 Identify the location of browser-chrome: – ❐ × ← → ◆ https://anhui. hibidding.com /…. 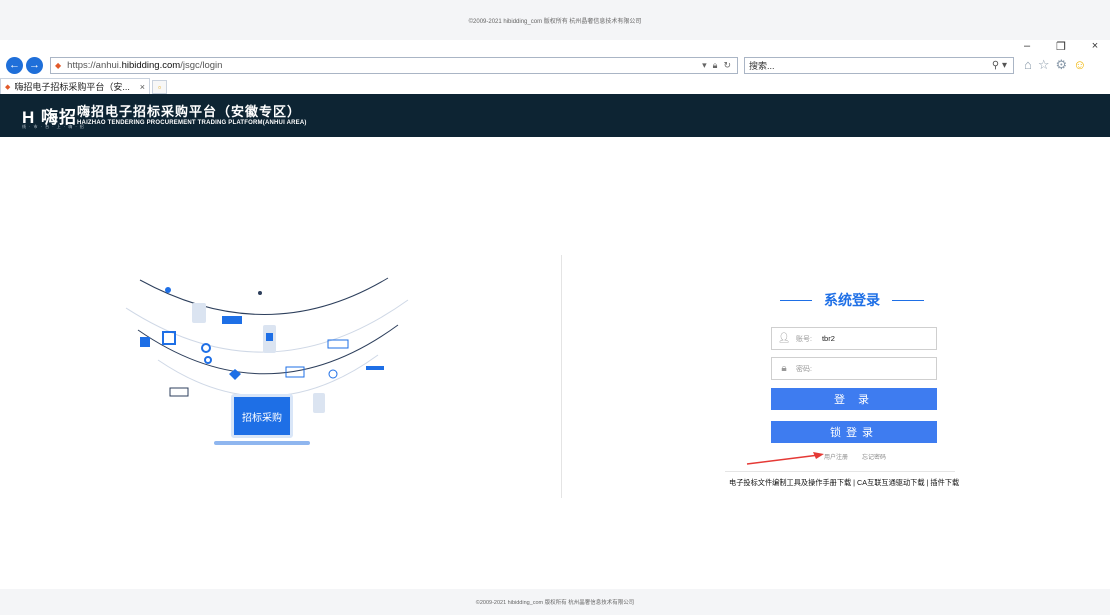
(555, 67).